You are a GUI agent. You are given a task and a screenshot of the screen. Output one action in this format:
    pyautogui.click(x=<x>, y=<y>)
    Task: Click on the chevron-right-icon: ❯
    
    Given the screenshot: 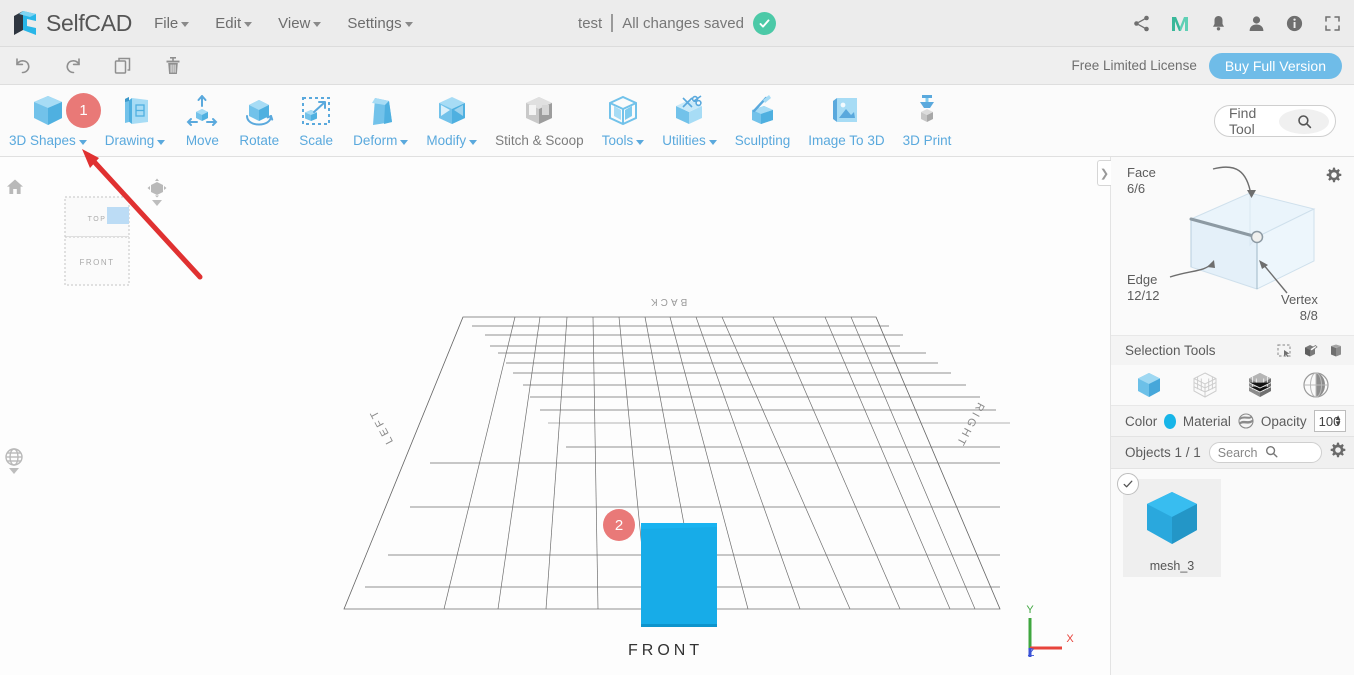 What is the action you would take?
    pyautogui.click(x=1104, y=173)
    